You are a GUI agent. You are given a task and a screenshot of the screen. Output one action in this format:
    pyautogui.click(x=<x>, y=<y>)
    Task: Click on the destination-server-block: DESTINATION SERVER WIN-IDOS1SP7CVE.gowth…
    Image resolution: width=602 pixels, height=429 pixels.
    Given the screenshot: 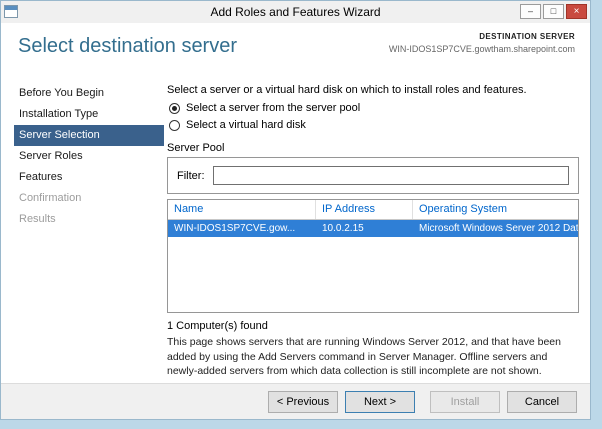 What is the action you would take?
    pyautogui.click(x=482, y=43)
    